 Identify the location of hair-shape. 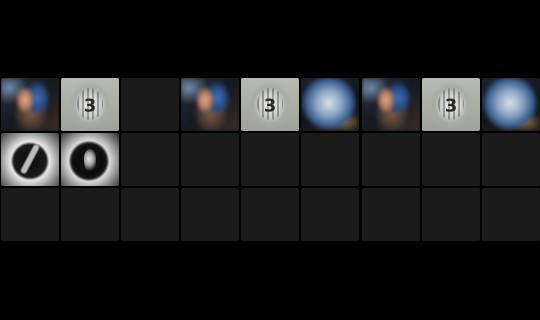
(90, 158).